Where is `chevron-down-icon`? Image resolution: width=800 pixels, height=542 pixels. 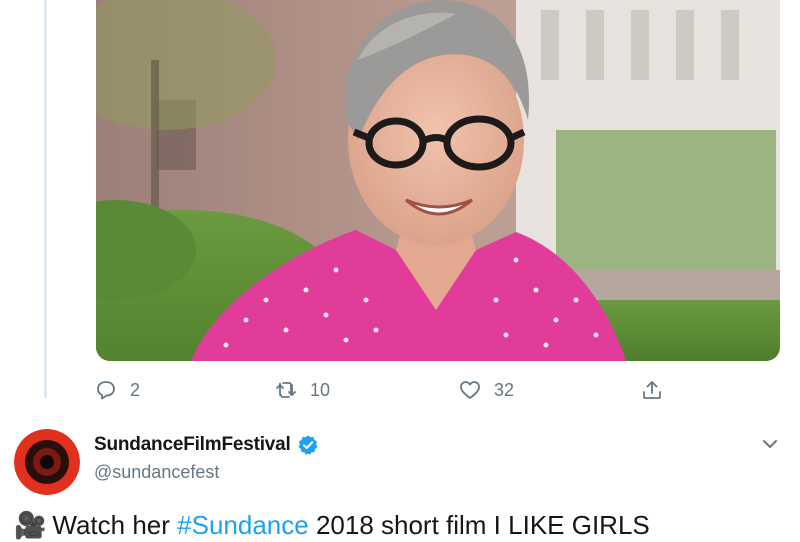 chevron-down-icon is located at coordinates (770, 444).